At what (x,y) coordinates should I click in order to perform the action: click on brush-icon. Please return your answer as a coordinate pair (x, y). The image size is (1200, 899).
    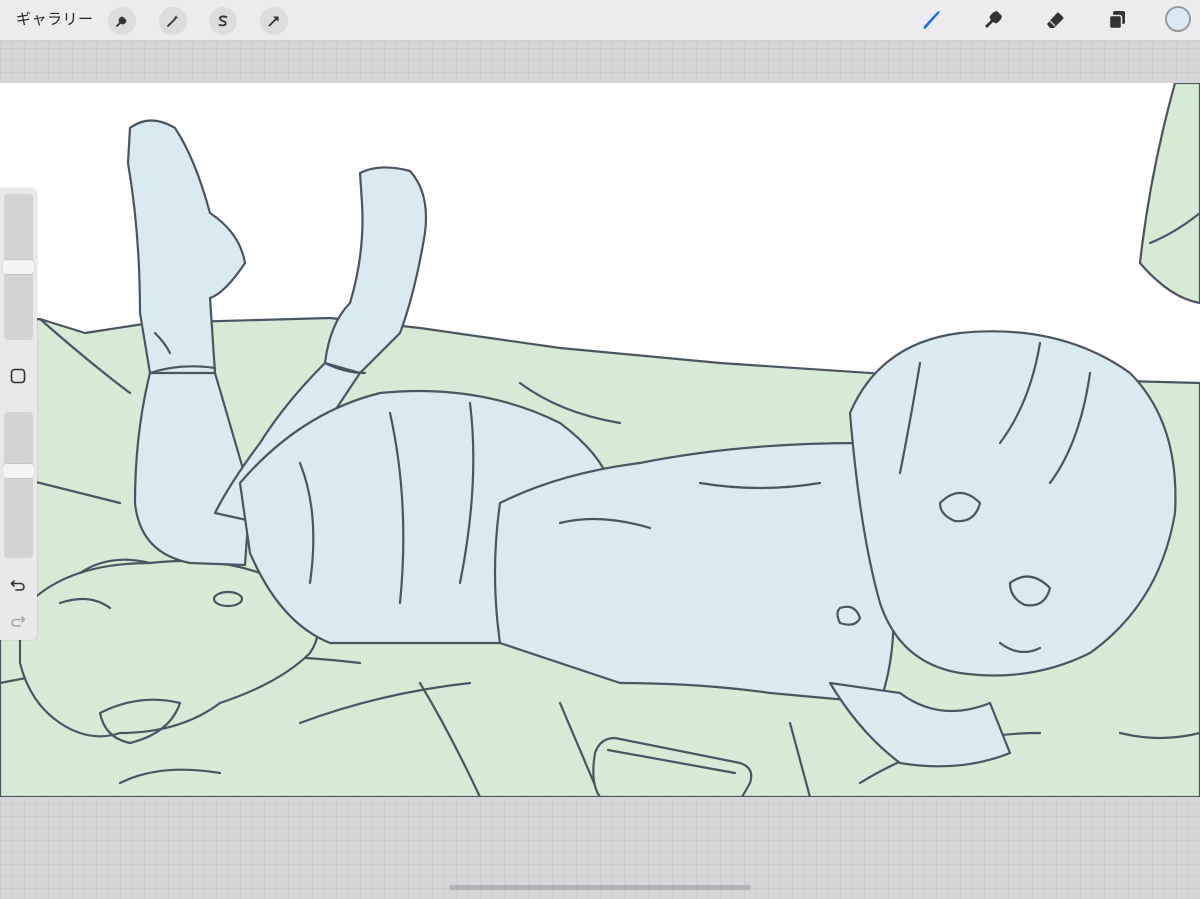
    Looking at the image, I should click on (932, 20).